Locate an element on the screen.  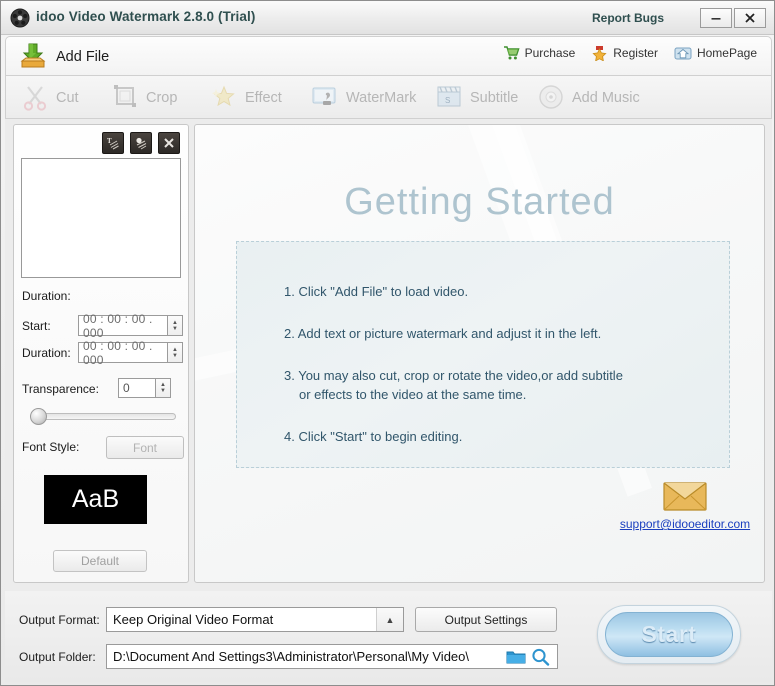
default-button: Default is located at coordinates (100, 561).